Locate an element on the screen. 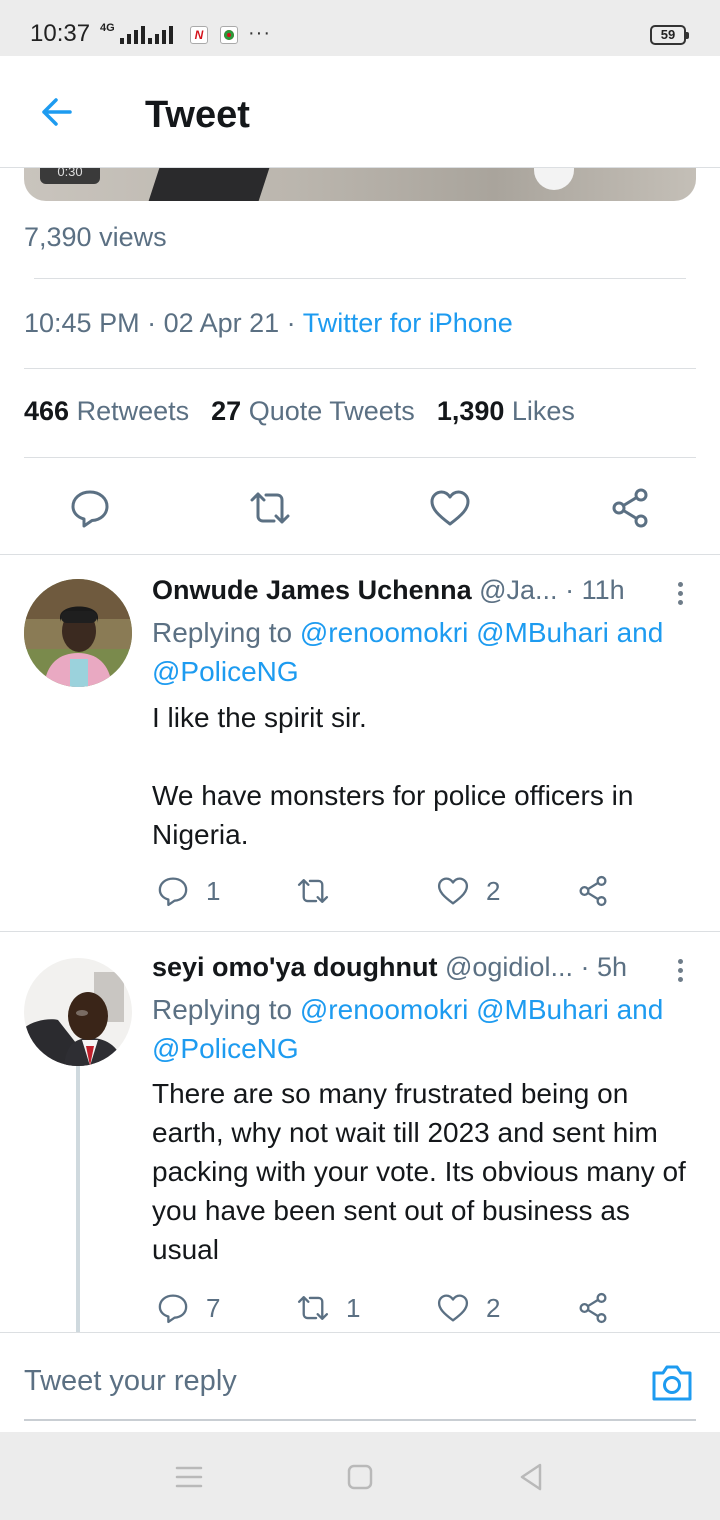 This screenshot has height=1520, width=720. reply-compose-bar: Tweet your reply is located at coordinates (360, 1382).